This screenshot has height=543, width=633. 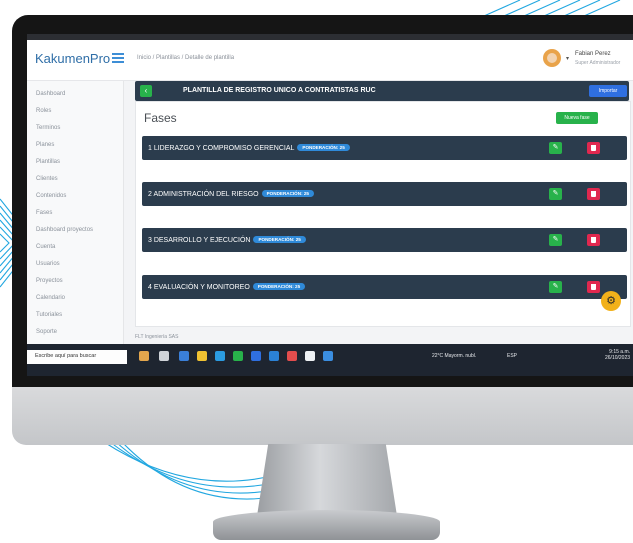 What do you see at coordinates (157, 337) in the screenshot?
I see `footer-text: FLT Ingeniería SAS` at bounding box center [157, 337].